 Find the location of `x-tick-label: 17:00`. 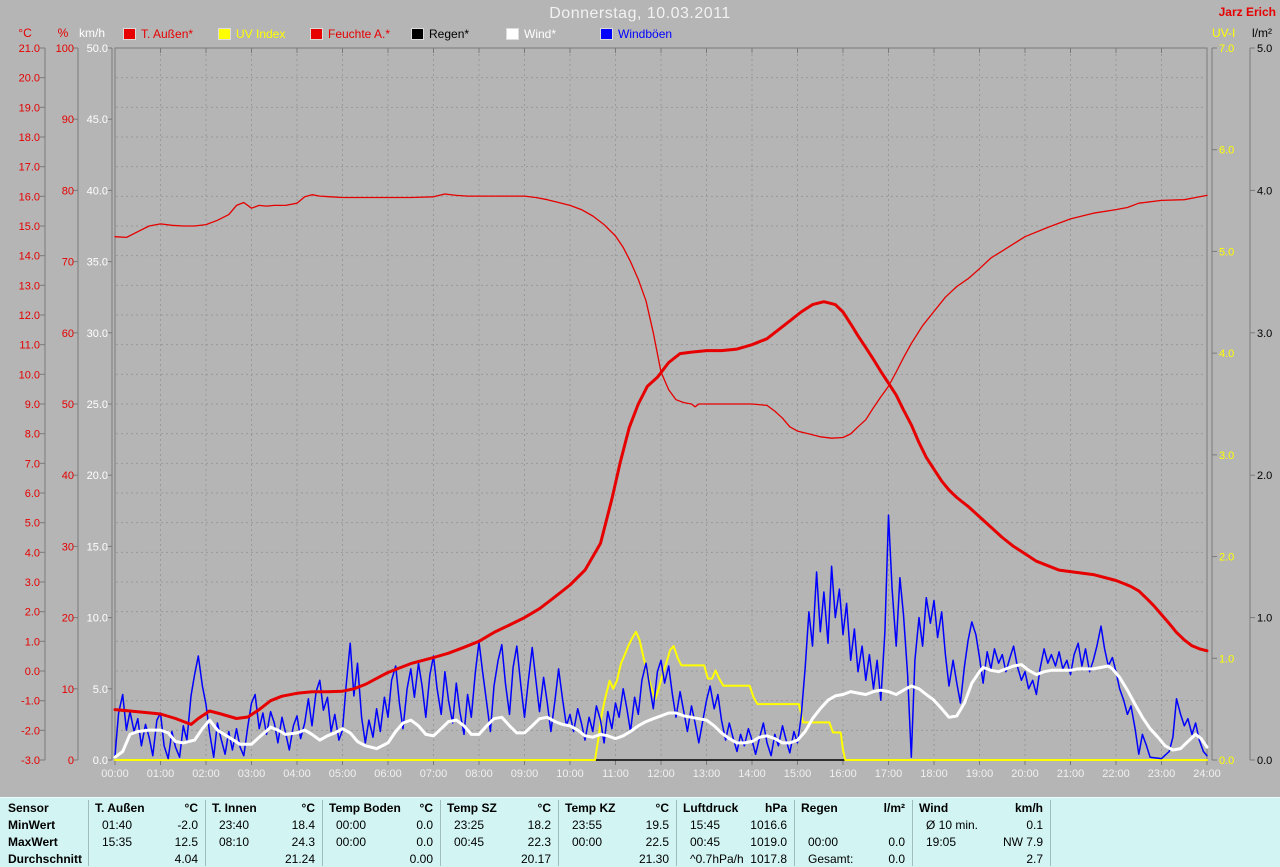

x-tick-label: 17:00 is located at coordinates (889, 774).